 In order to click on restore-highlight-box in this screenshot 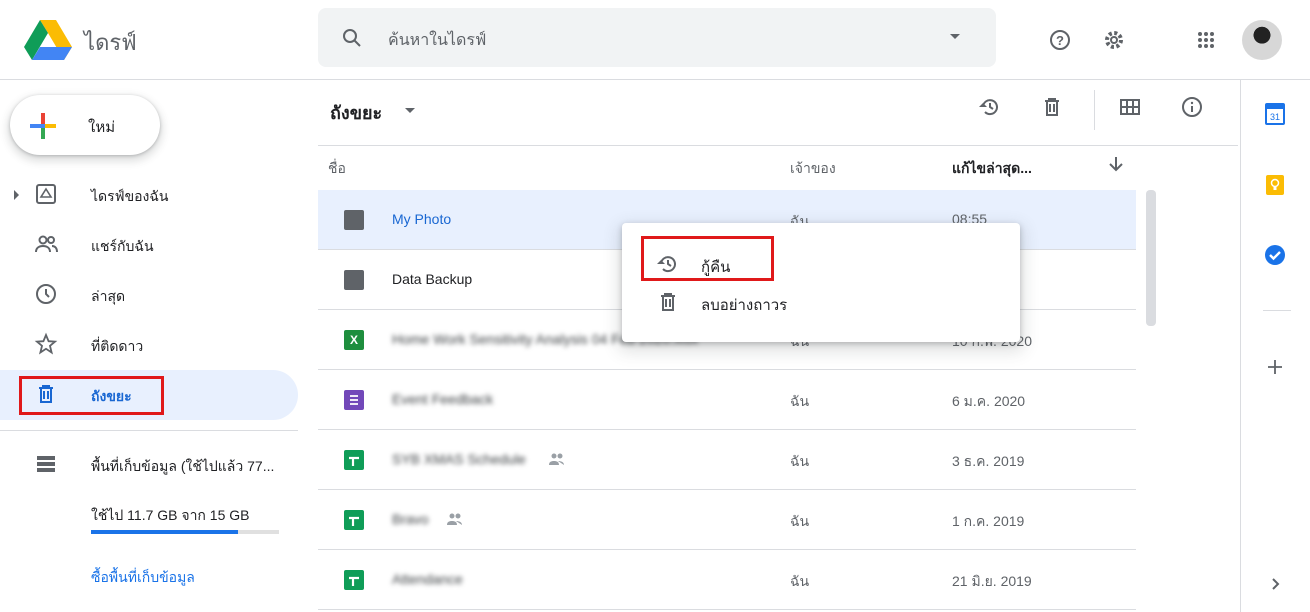, I will do `click(707, 258)`.